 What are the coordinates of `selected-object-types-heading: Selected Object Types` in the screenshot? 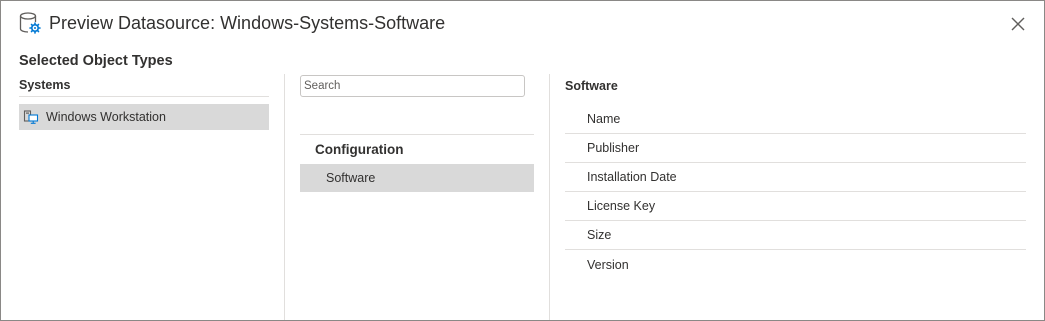 It's located at (96, 61).